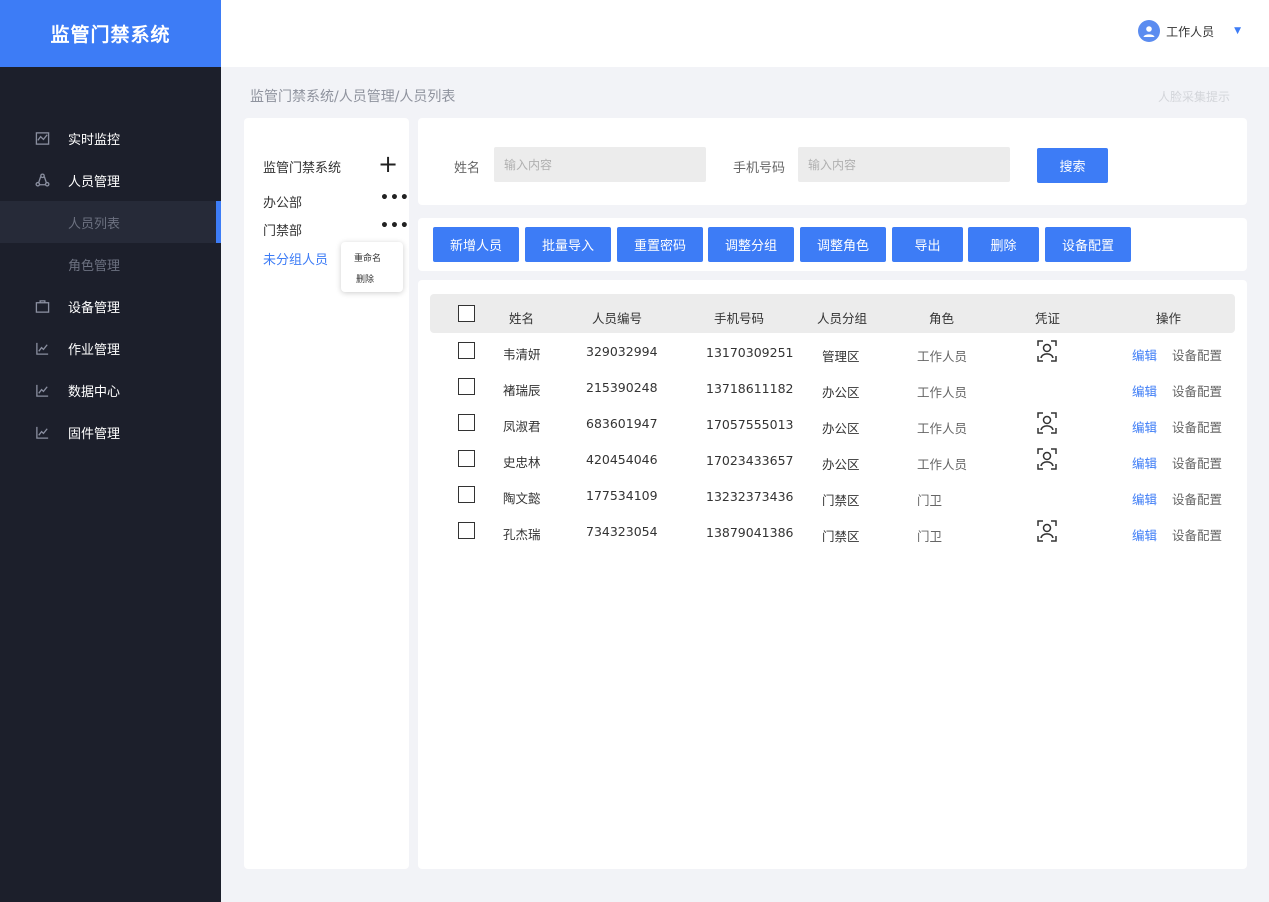  Describe the element at coordinates (388, 164) in the screenshot. I see `add-group-icon: +` at that location.